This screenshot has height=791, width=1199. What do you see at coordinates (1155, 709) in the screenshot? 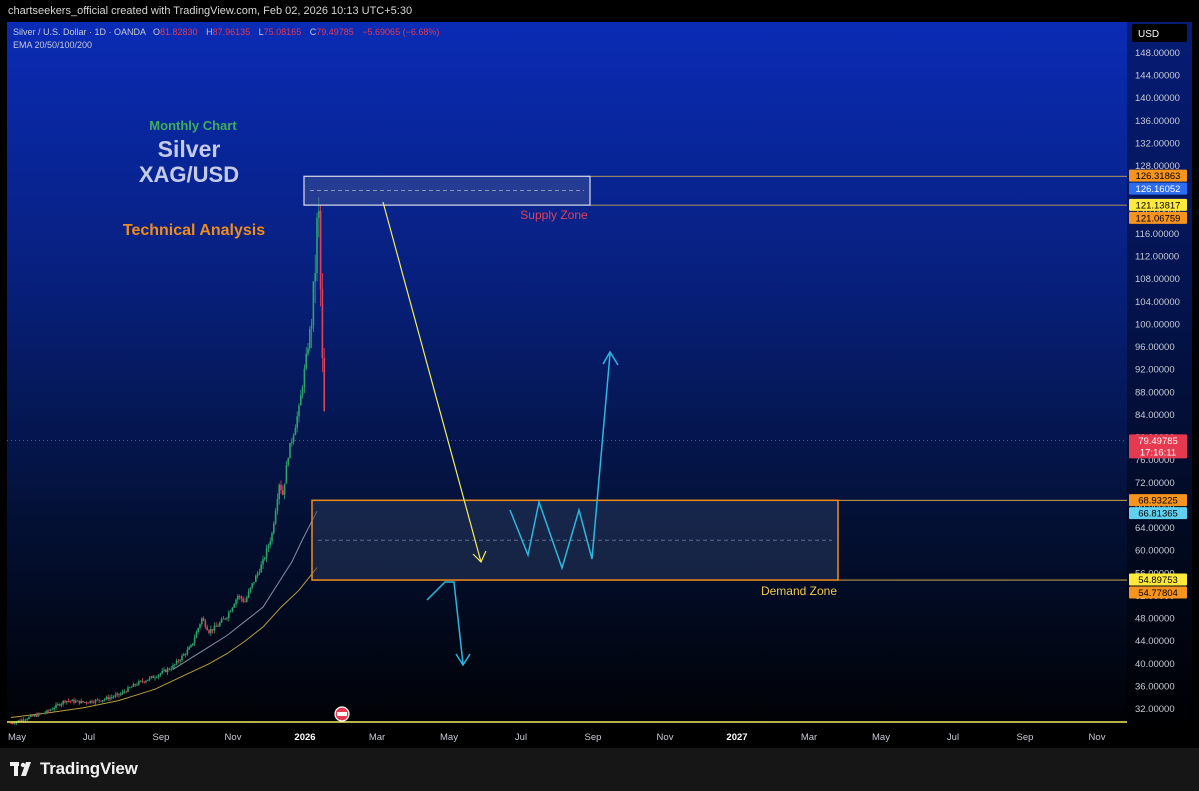
I see `y-tick-label: 32.00000` at bounding box center [1155, 709].